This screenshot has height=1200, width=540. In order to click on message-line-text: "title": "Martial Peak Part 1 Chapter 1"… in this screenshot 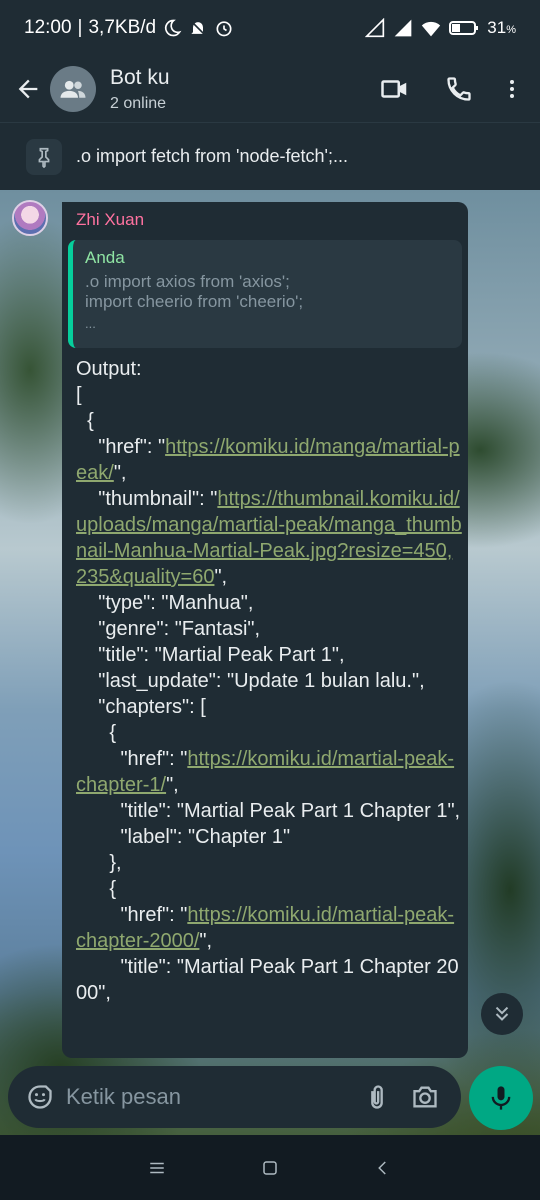, I will do `click(268, 811)`.